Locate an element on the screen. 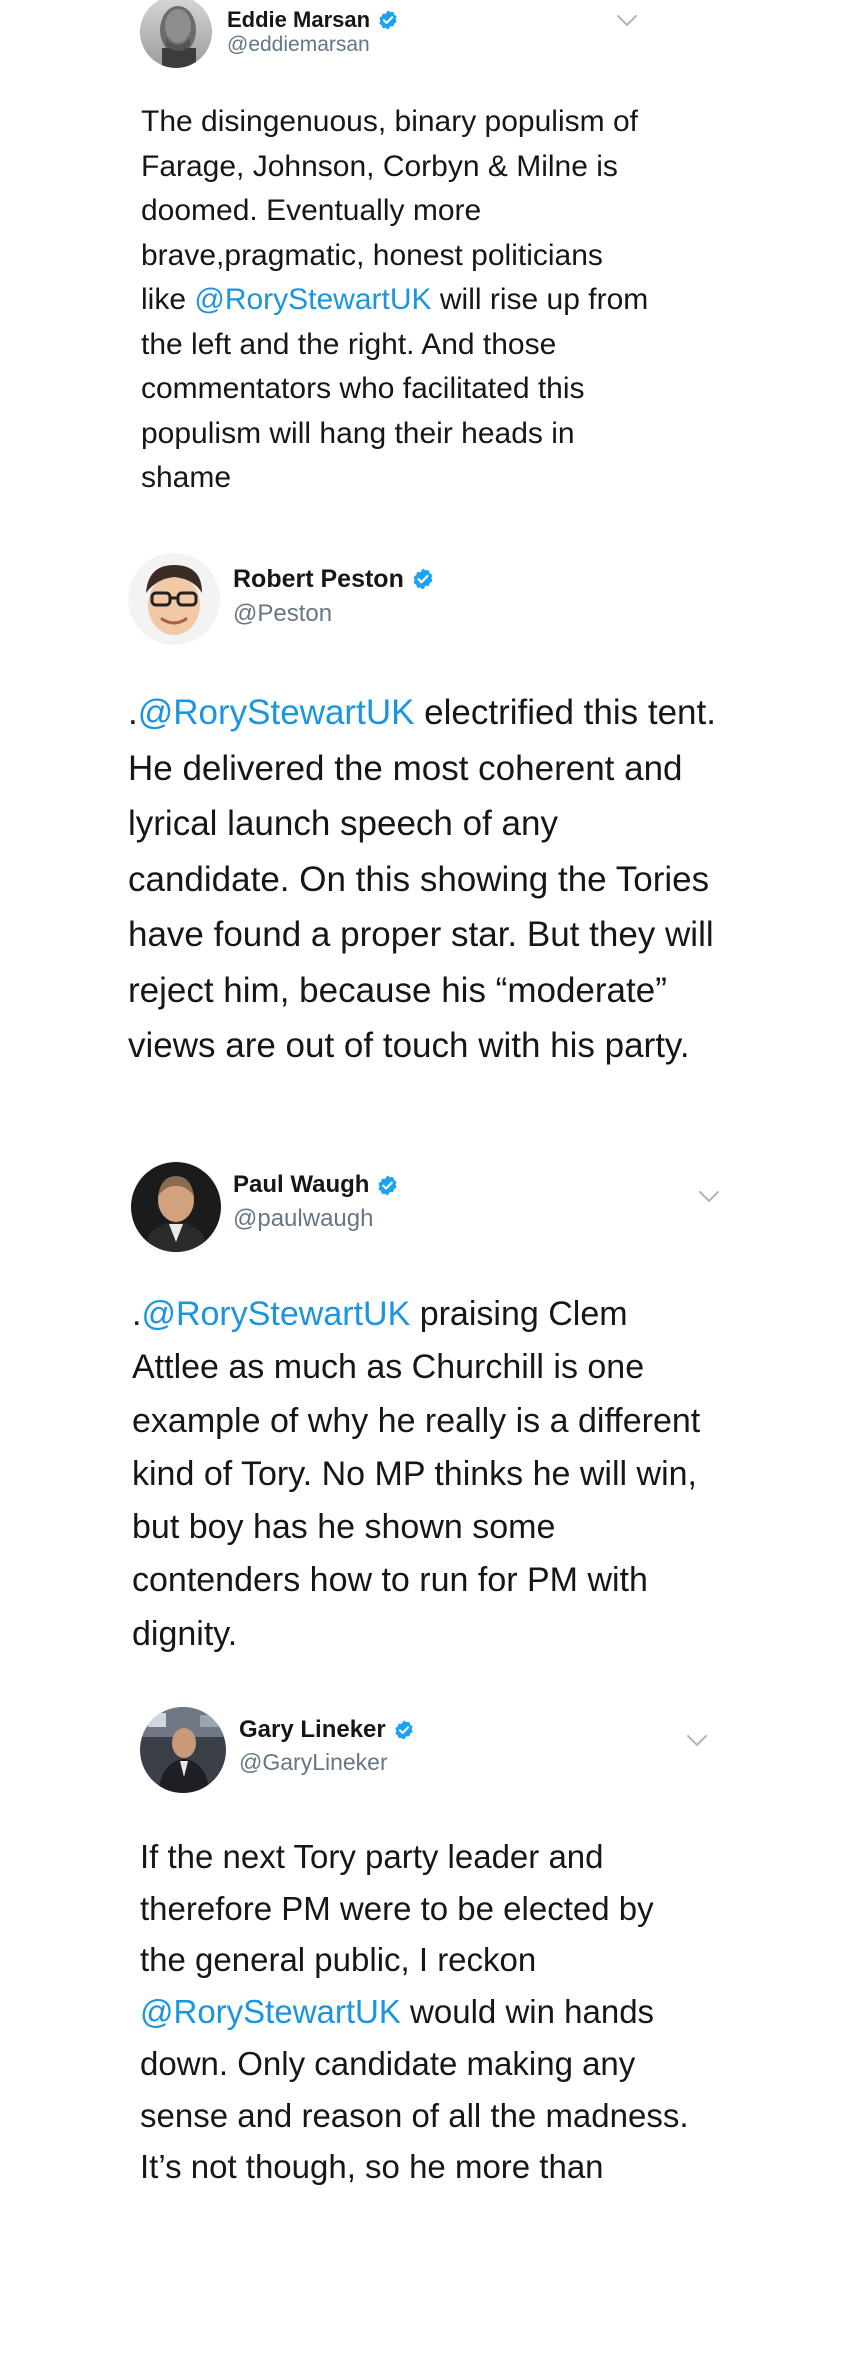  text-line: The disingenuous, binary populism of is located at coordinates (389, 121).